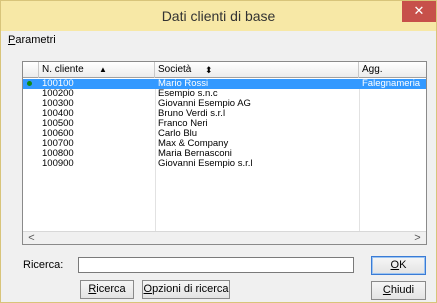 Image resolution: width=437 pixels, height=303 pixels. I want to click on menu-bar: Parametri, so click(218, 40).